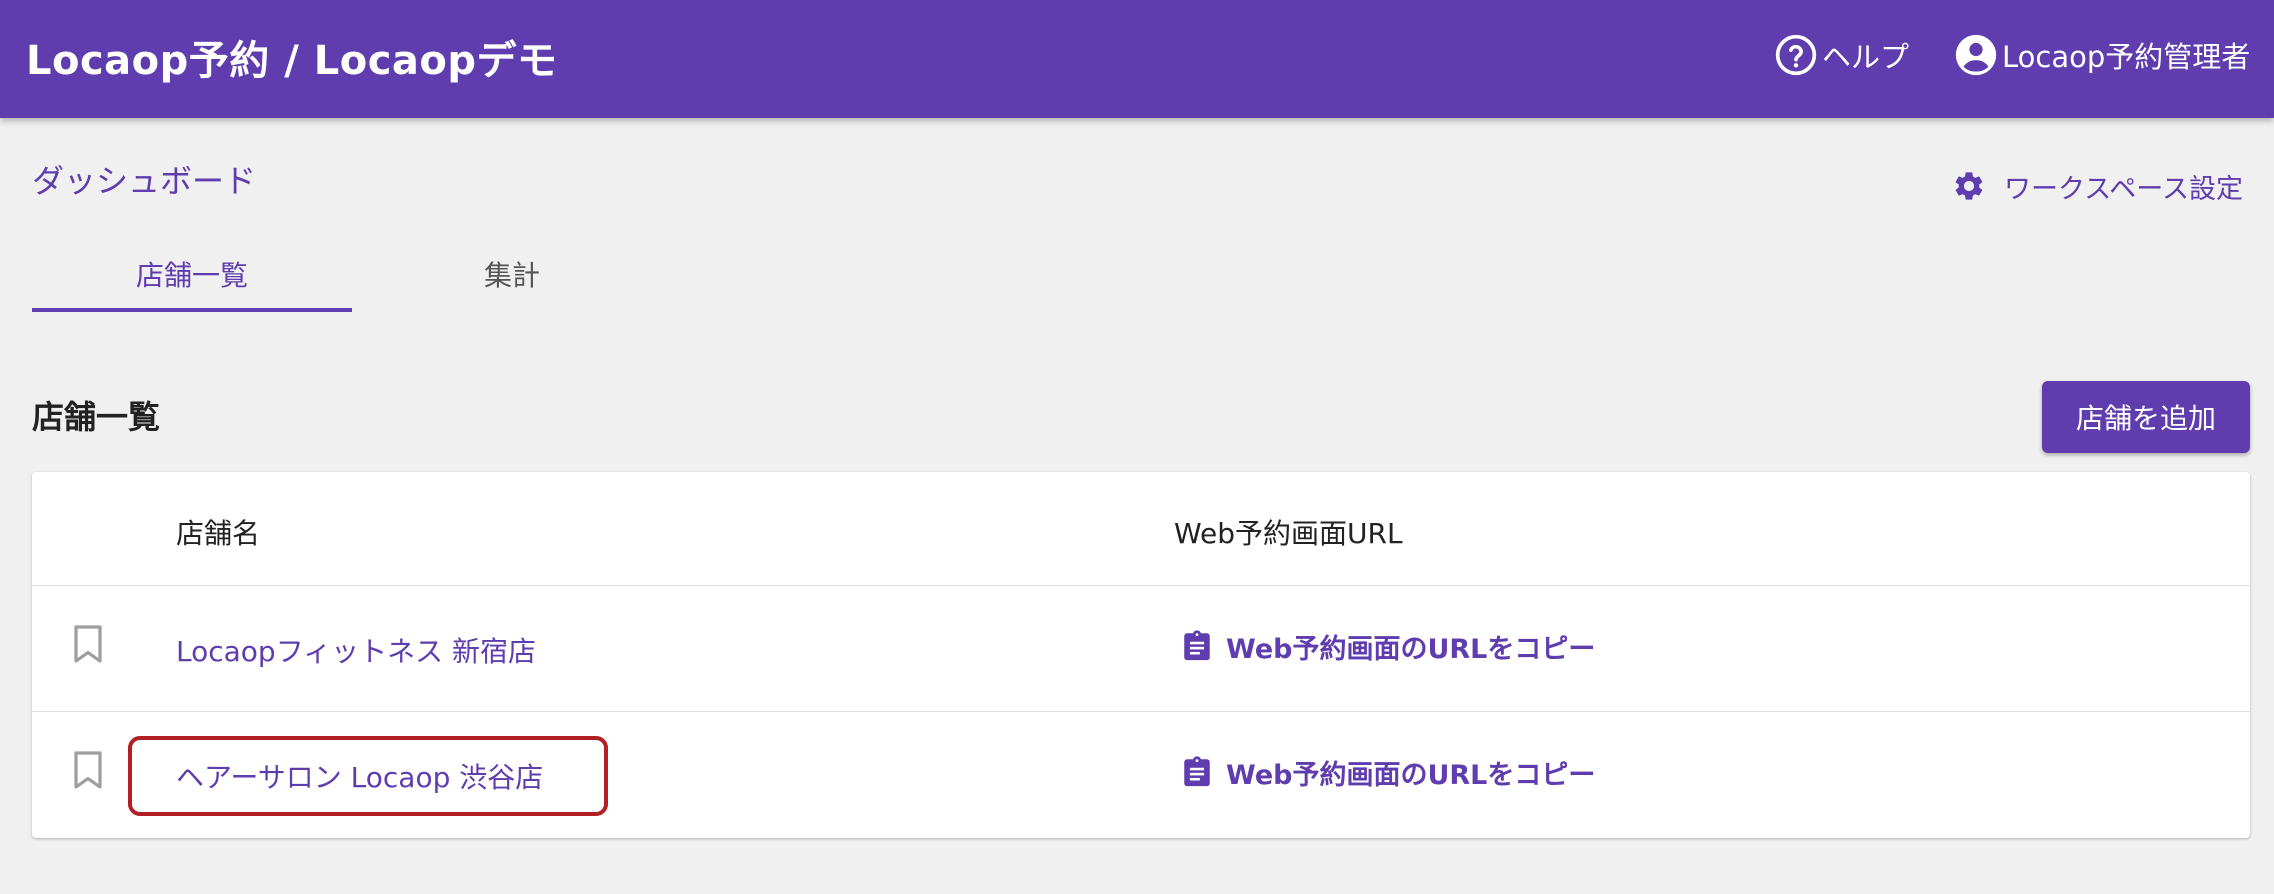  I want to click on column-header-web-url: Web予約画面URL, so click(1288, 533).